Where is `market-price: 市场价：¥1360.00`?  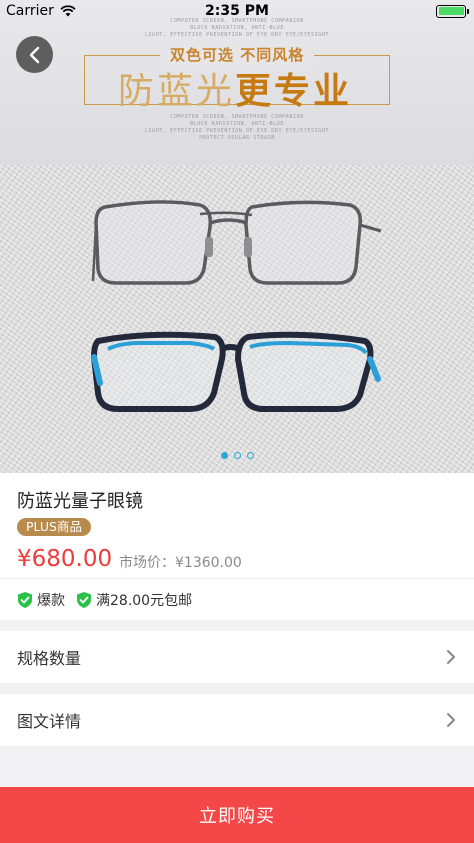
market-price: 市场价：¥1360.00 is located at coordinates (180, 563).